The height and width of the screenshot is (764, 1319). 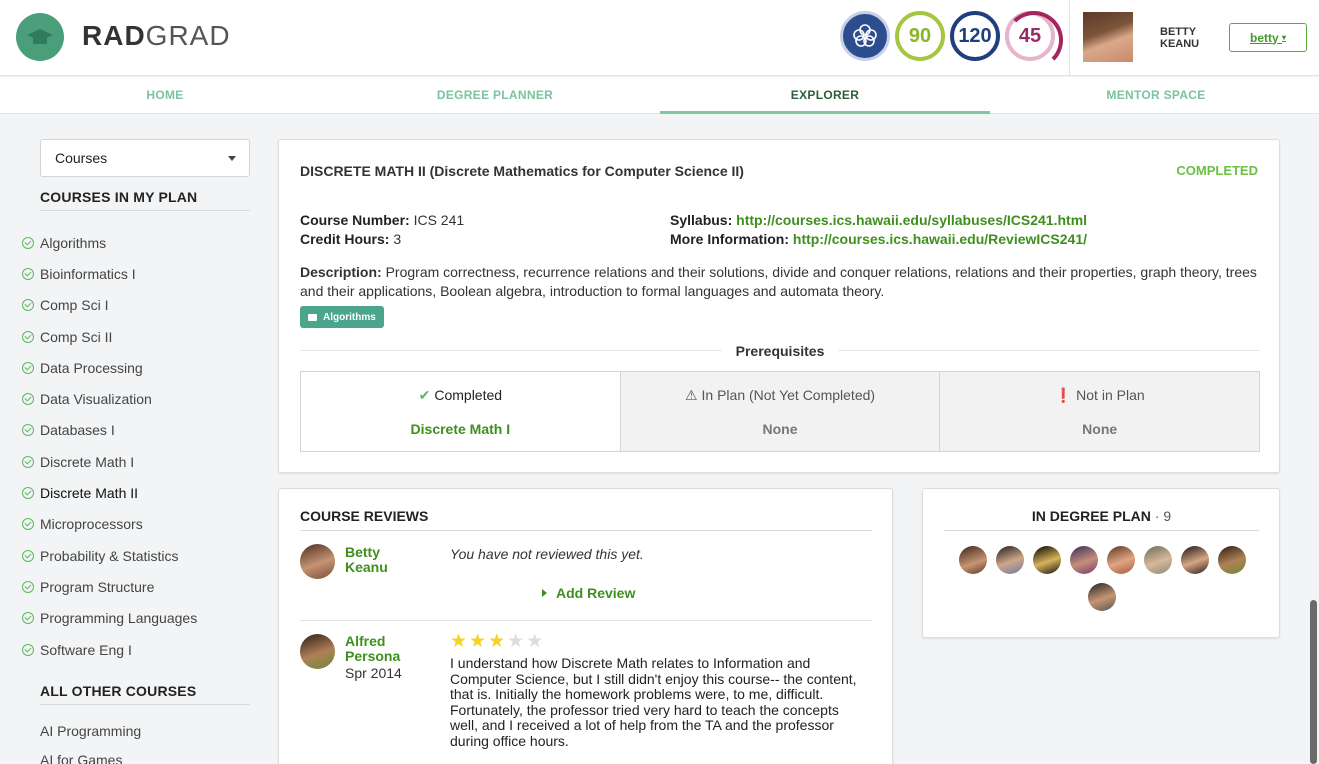 I want to click on ice-experience-score: 45, so click(x=1034, y=40).